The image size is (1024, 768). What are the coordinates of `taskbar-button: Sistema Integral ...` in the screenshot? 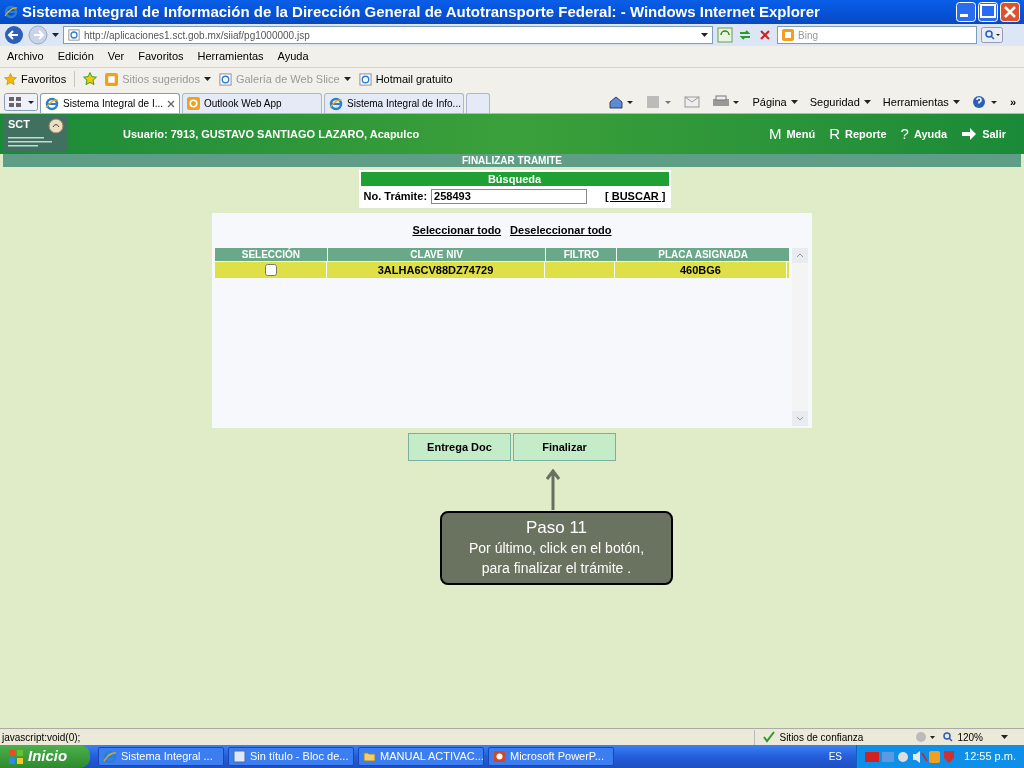 It's located at (161, 756).